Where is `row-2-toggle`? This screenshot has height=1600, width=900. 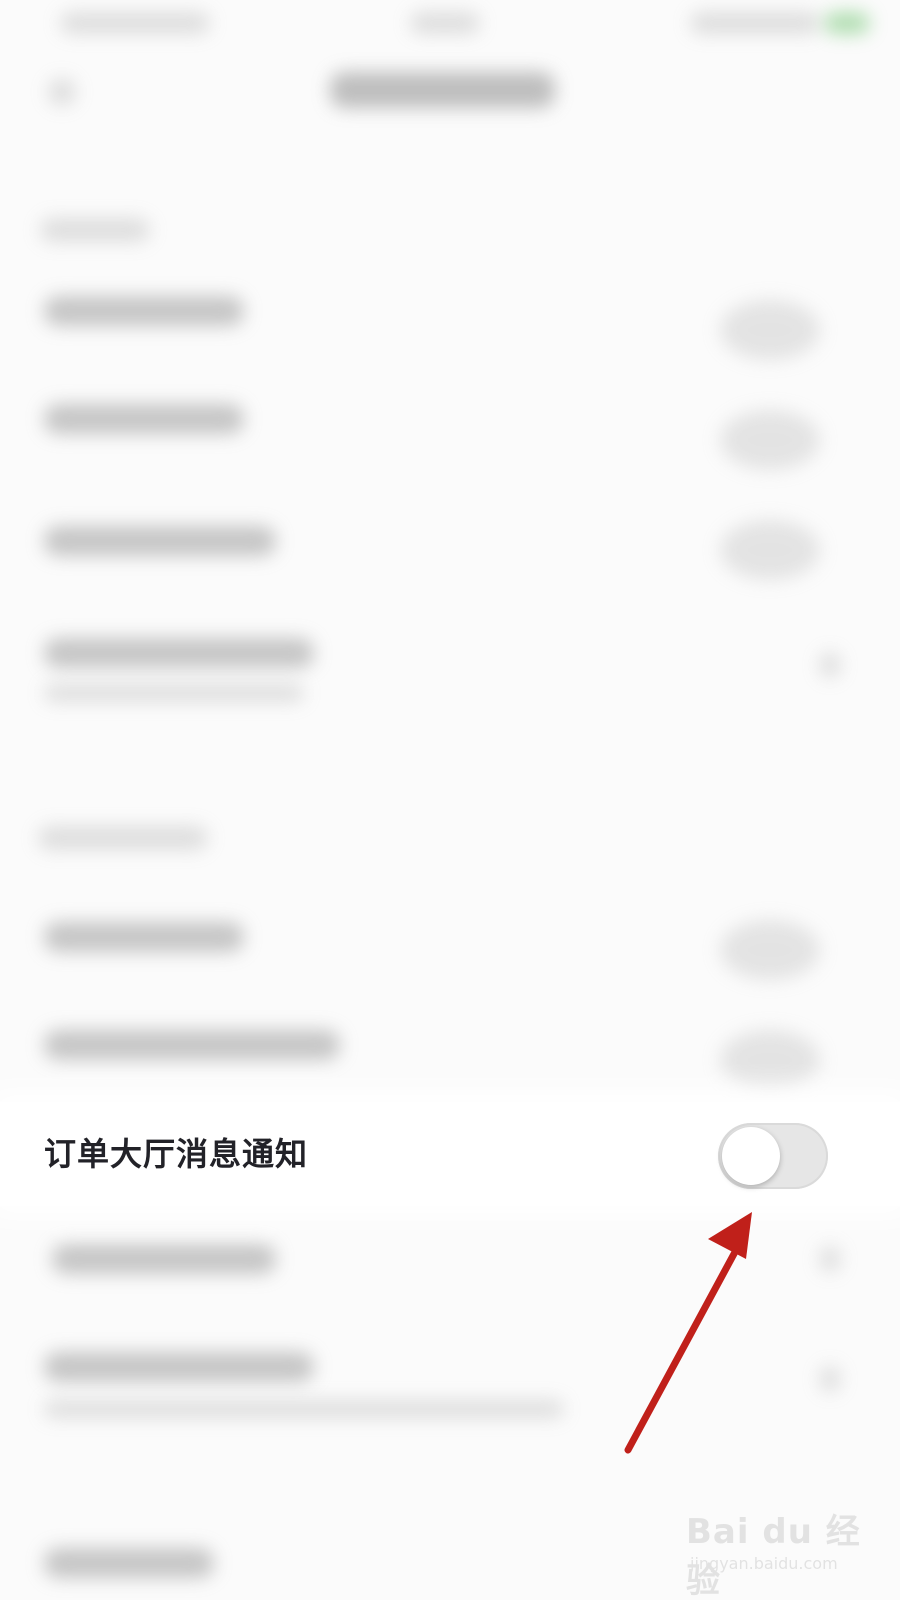
row-2-toggle is located at coordinates (770, 440).